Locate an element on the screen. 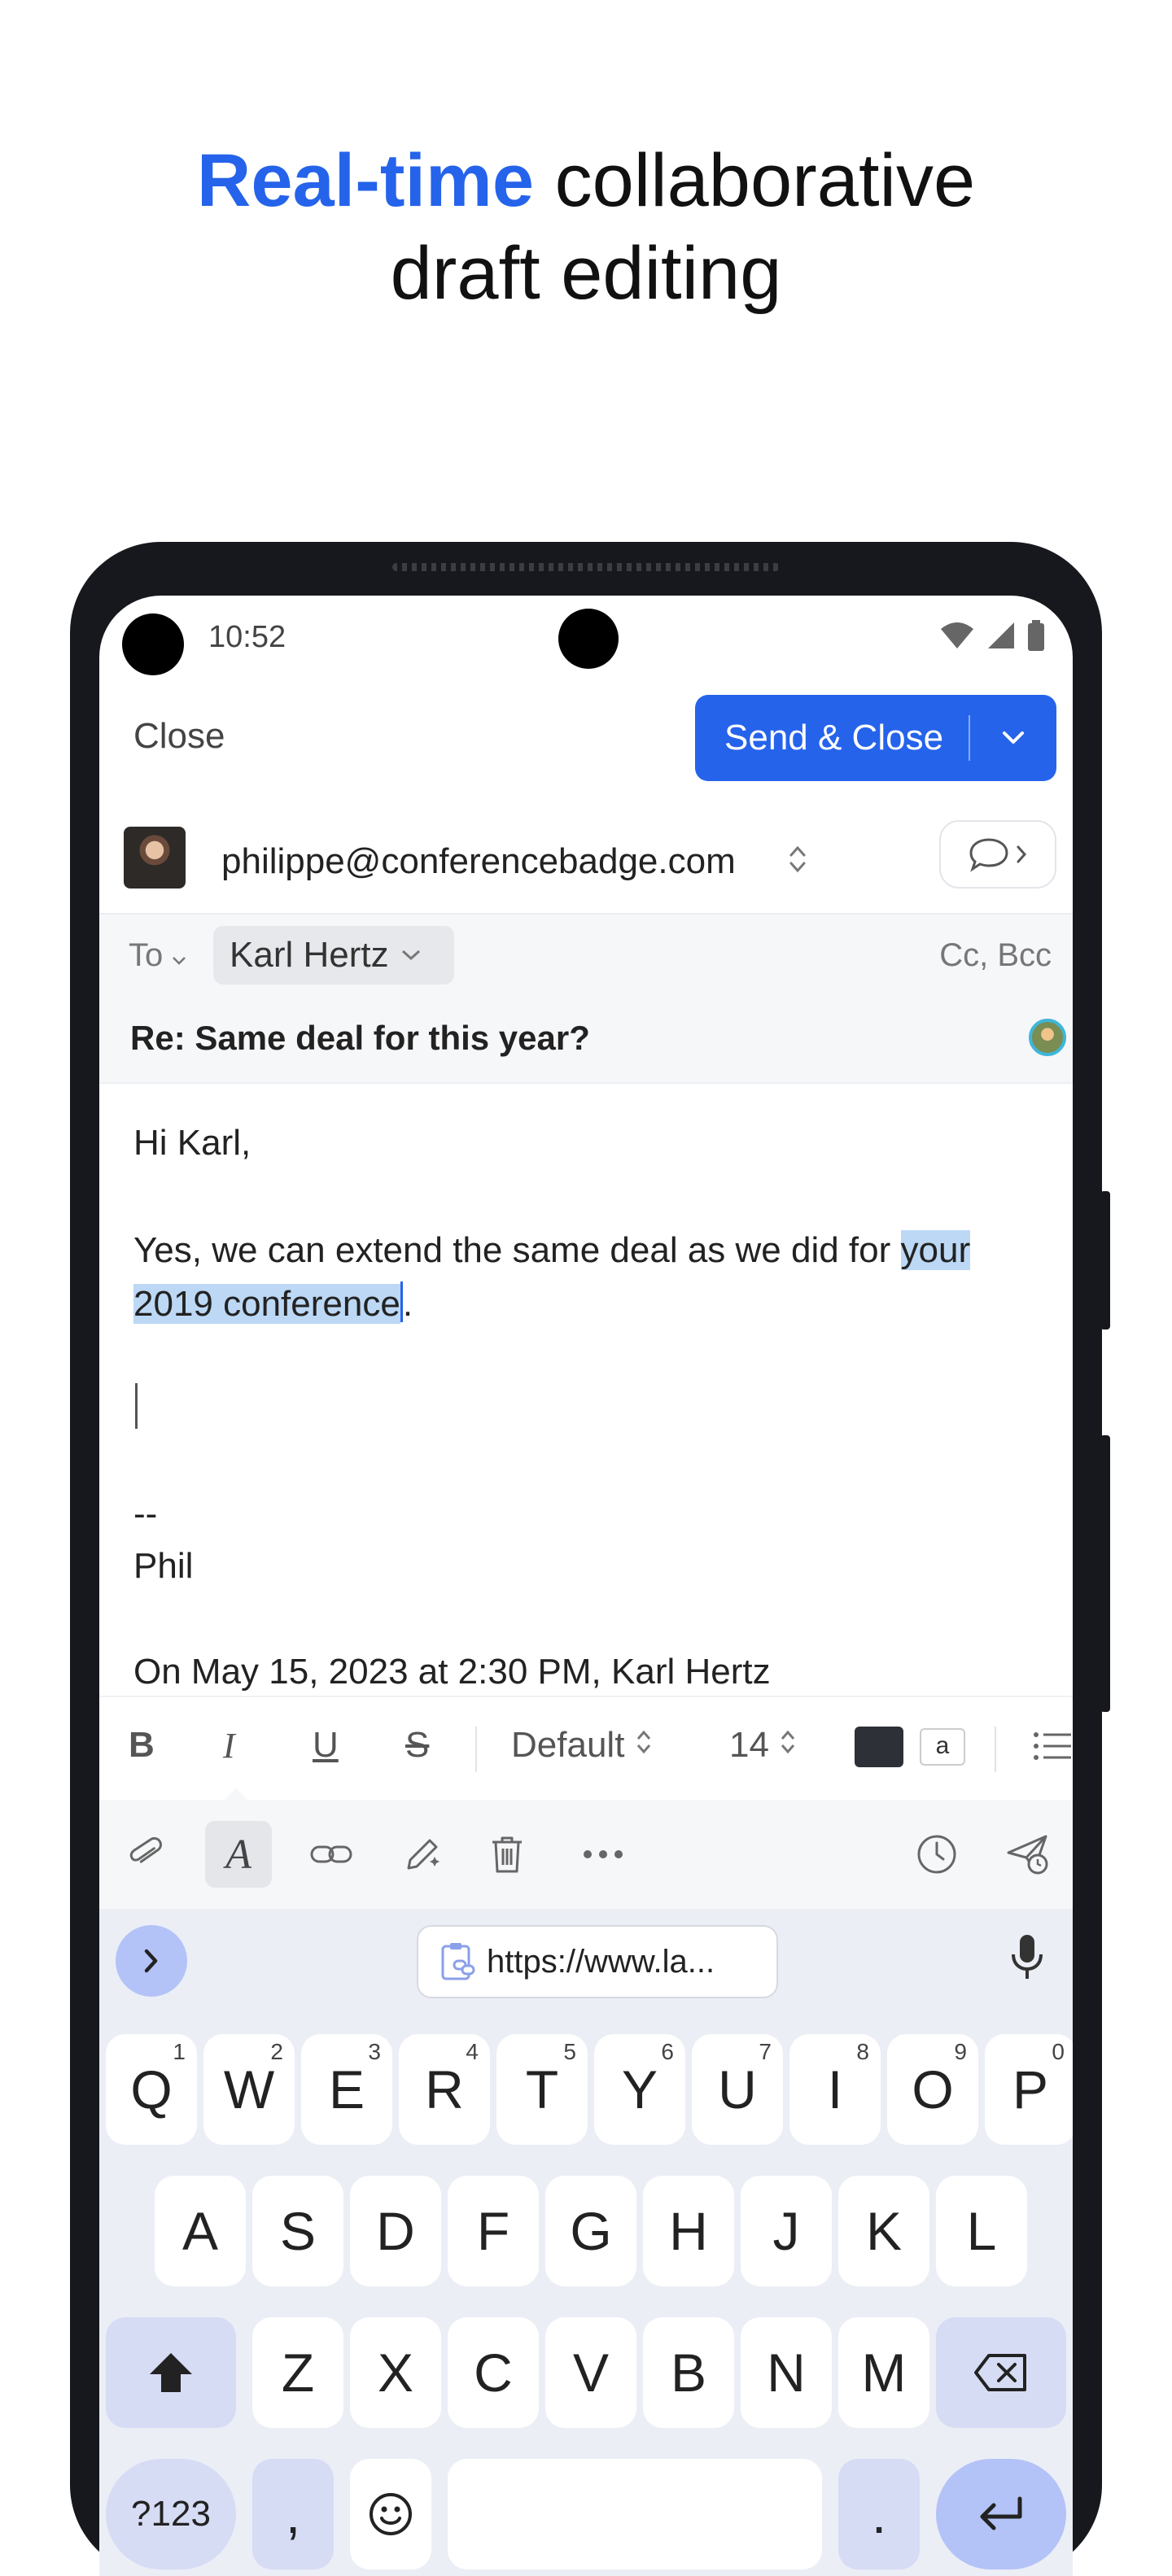 The image size is (1172, 2576). send-close-button: Send & Close is located at coordinates (875, 738).